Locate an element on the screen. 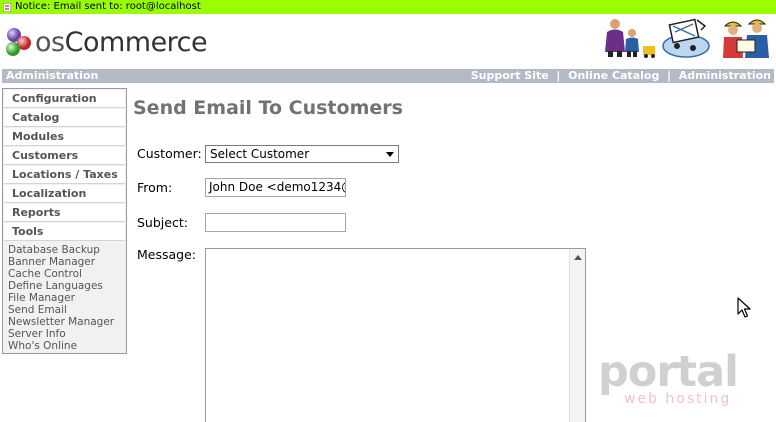 The width and height of the screenshot is (776, 422). support-site-link: Support Site is located at coordinates (510, 76).